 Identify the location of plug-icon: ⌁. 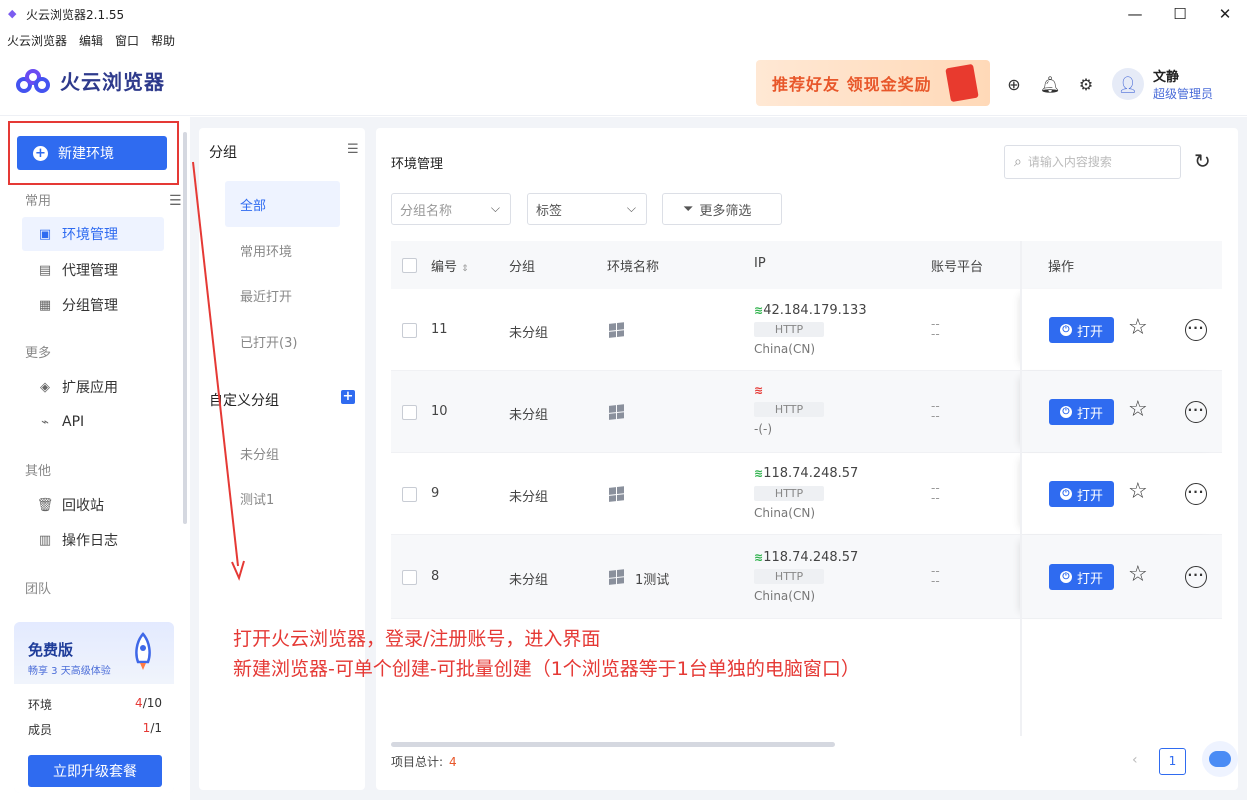
(45, 422).